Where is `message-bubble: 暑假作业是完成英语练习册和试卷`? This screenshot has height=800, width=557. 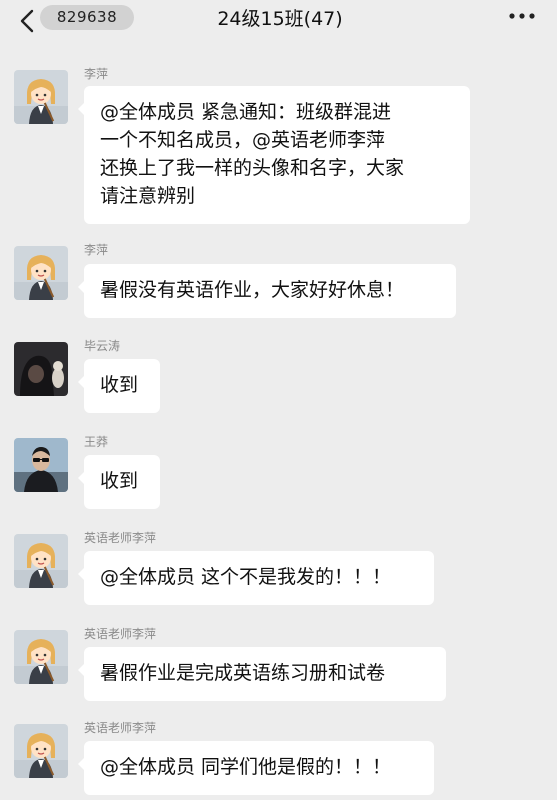
message-bubble: 暑假作业是完成英语练习册和试卷 is located at coordinates (262, 674).